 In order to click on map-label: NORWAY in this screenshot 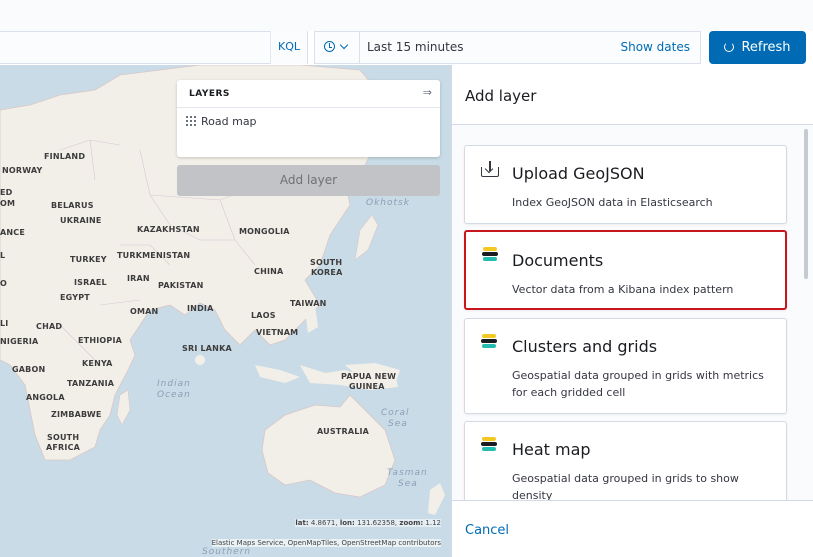, I will do `click(22, 170)`.